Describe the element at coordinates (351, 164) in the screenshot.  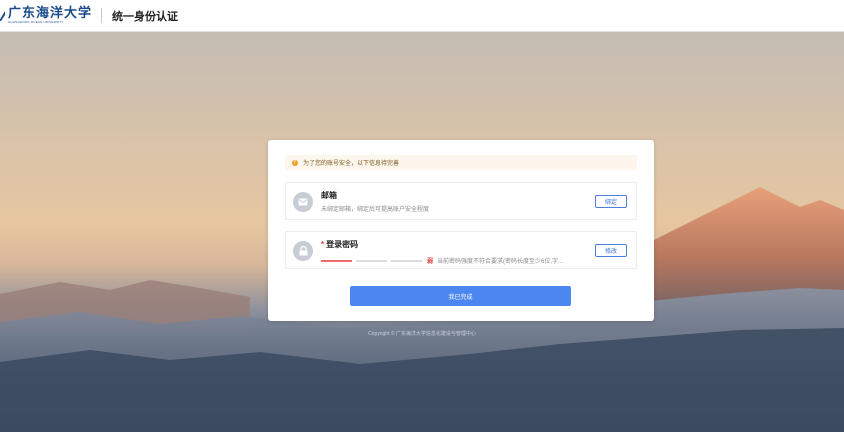
I see `notice-text: 为了您的账号安全，以下信息待完善` at that location.